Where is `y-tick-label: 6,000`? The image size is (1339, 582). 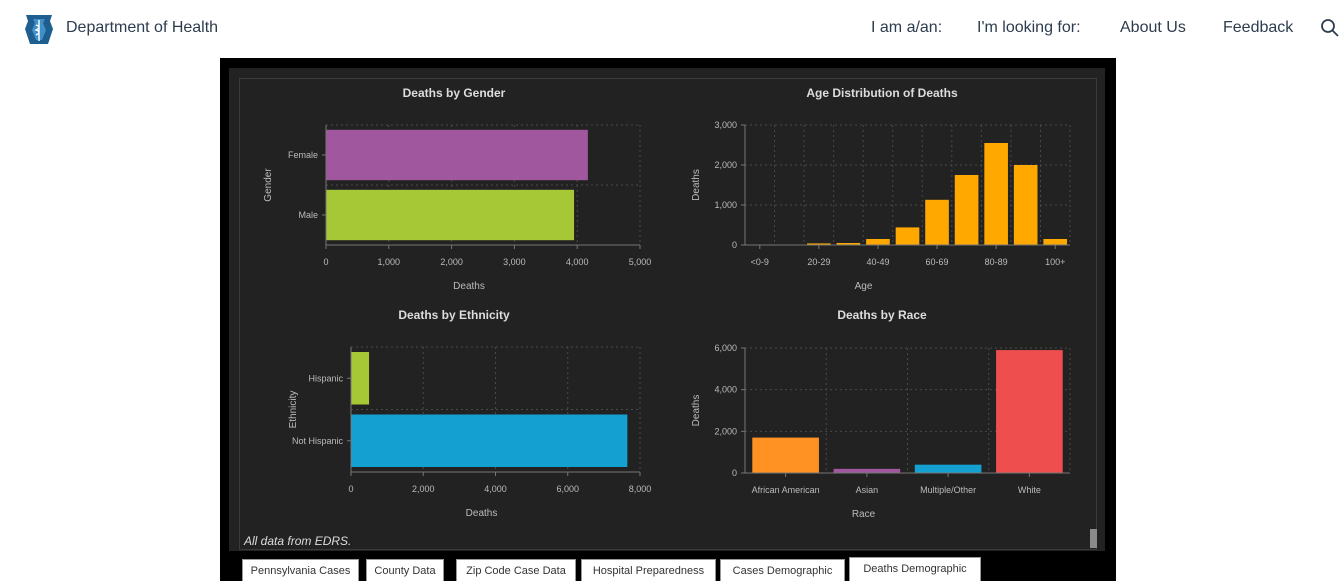 y-tick-label: 6,000 is located at coordinates (725, 348).